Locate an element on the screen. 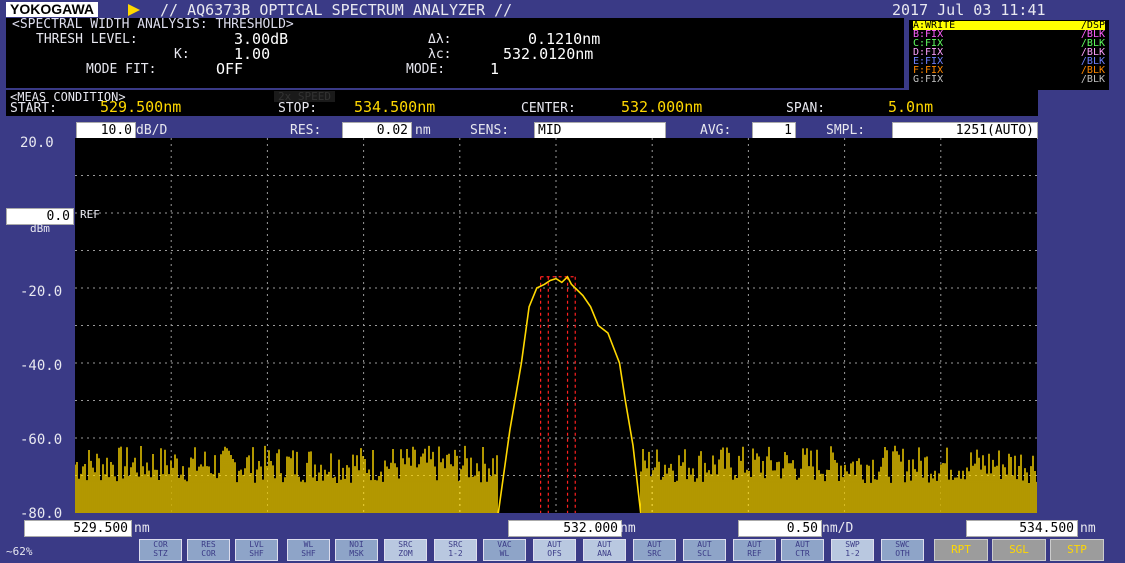 The height and width of the screenshot is (563, 1125). brand-logo: YOKOGAWA is located at coordinates (52, 9).